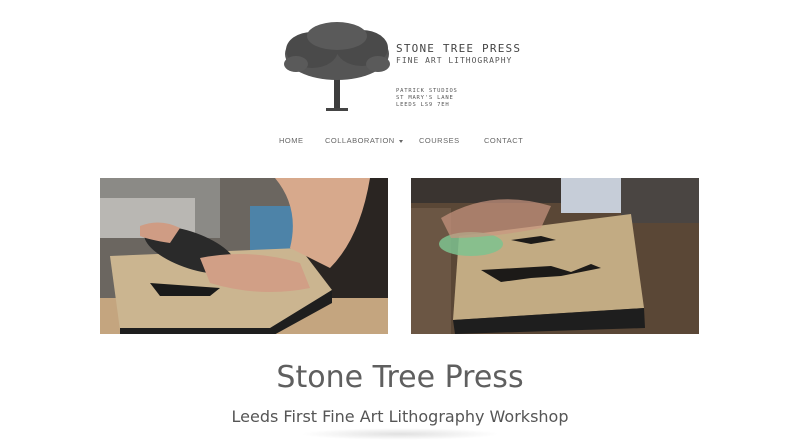 This screenshot has height=440, width=800. I want to click on nav-collaboration: COLLABORATION, so click(364, 140).